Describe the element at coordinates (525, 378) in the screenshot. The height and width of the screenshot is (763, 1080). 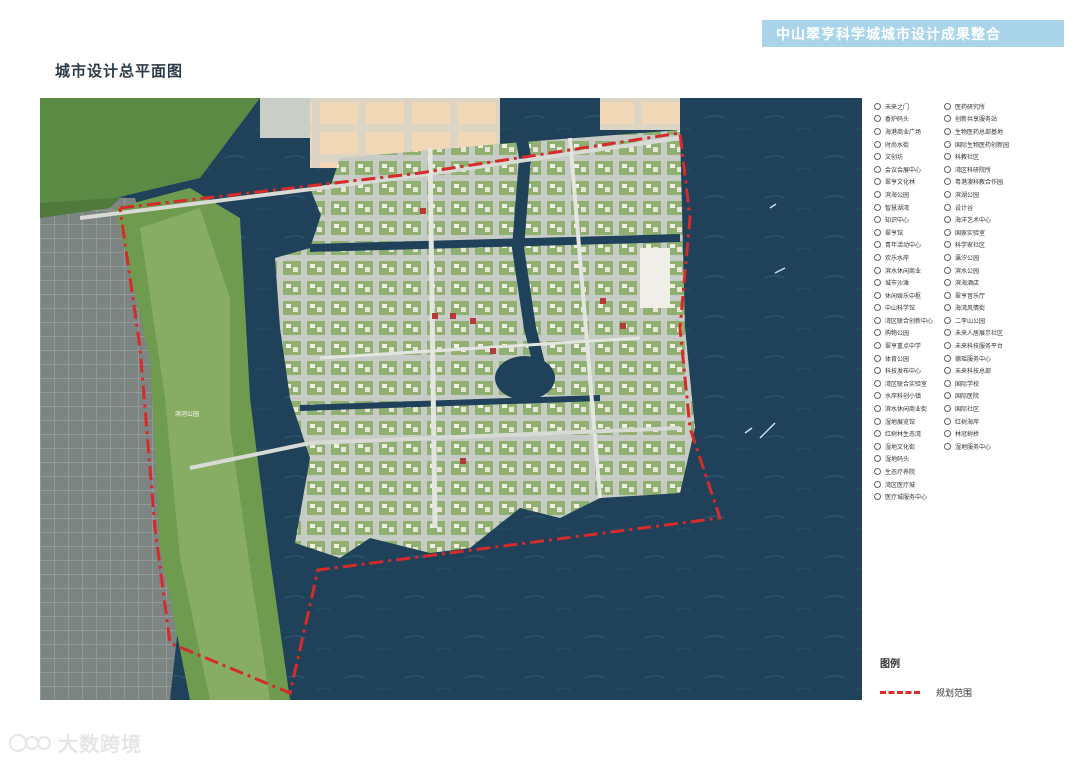
I see `central-lake` at that location.